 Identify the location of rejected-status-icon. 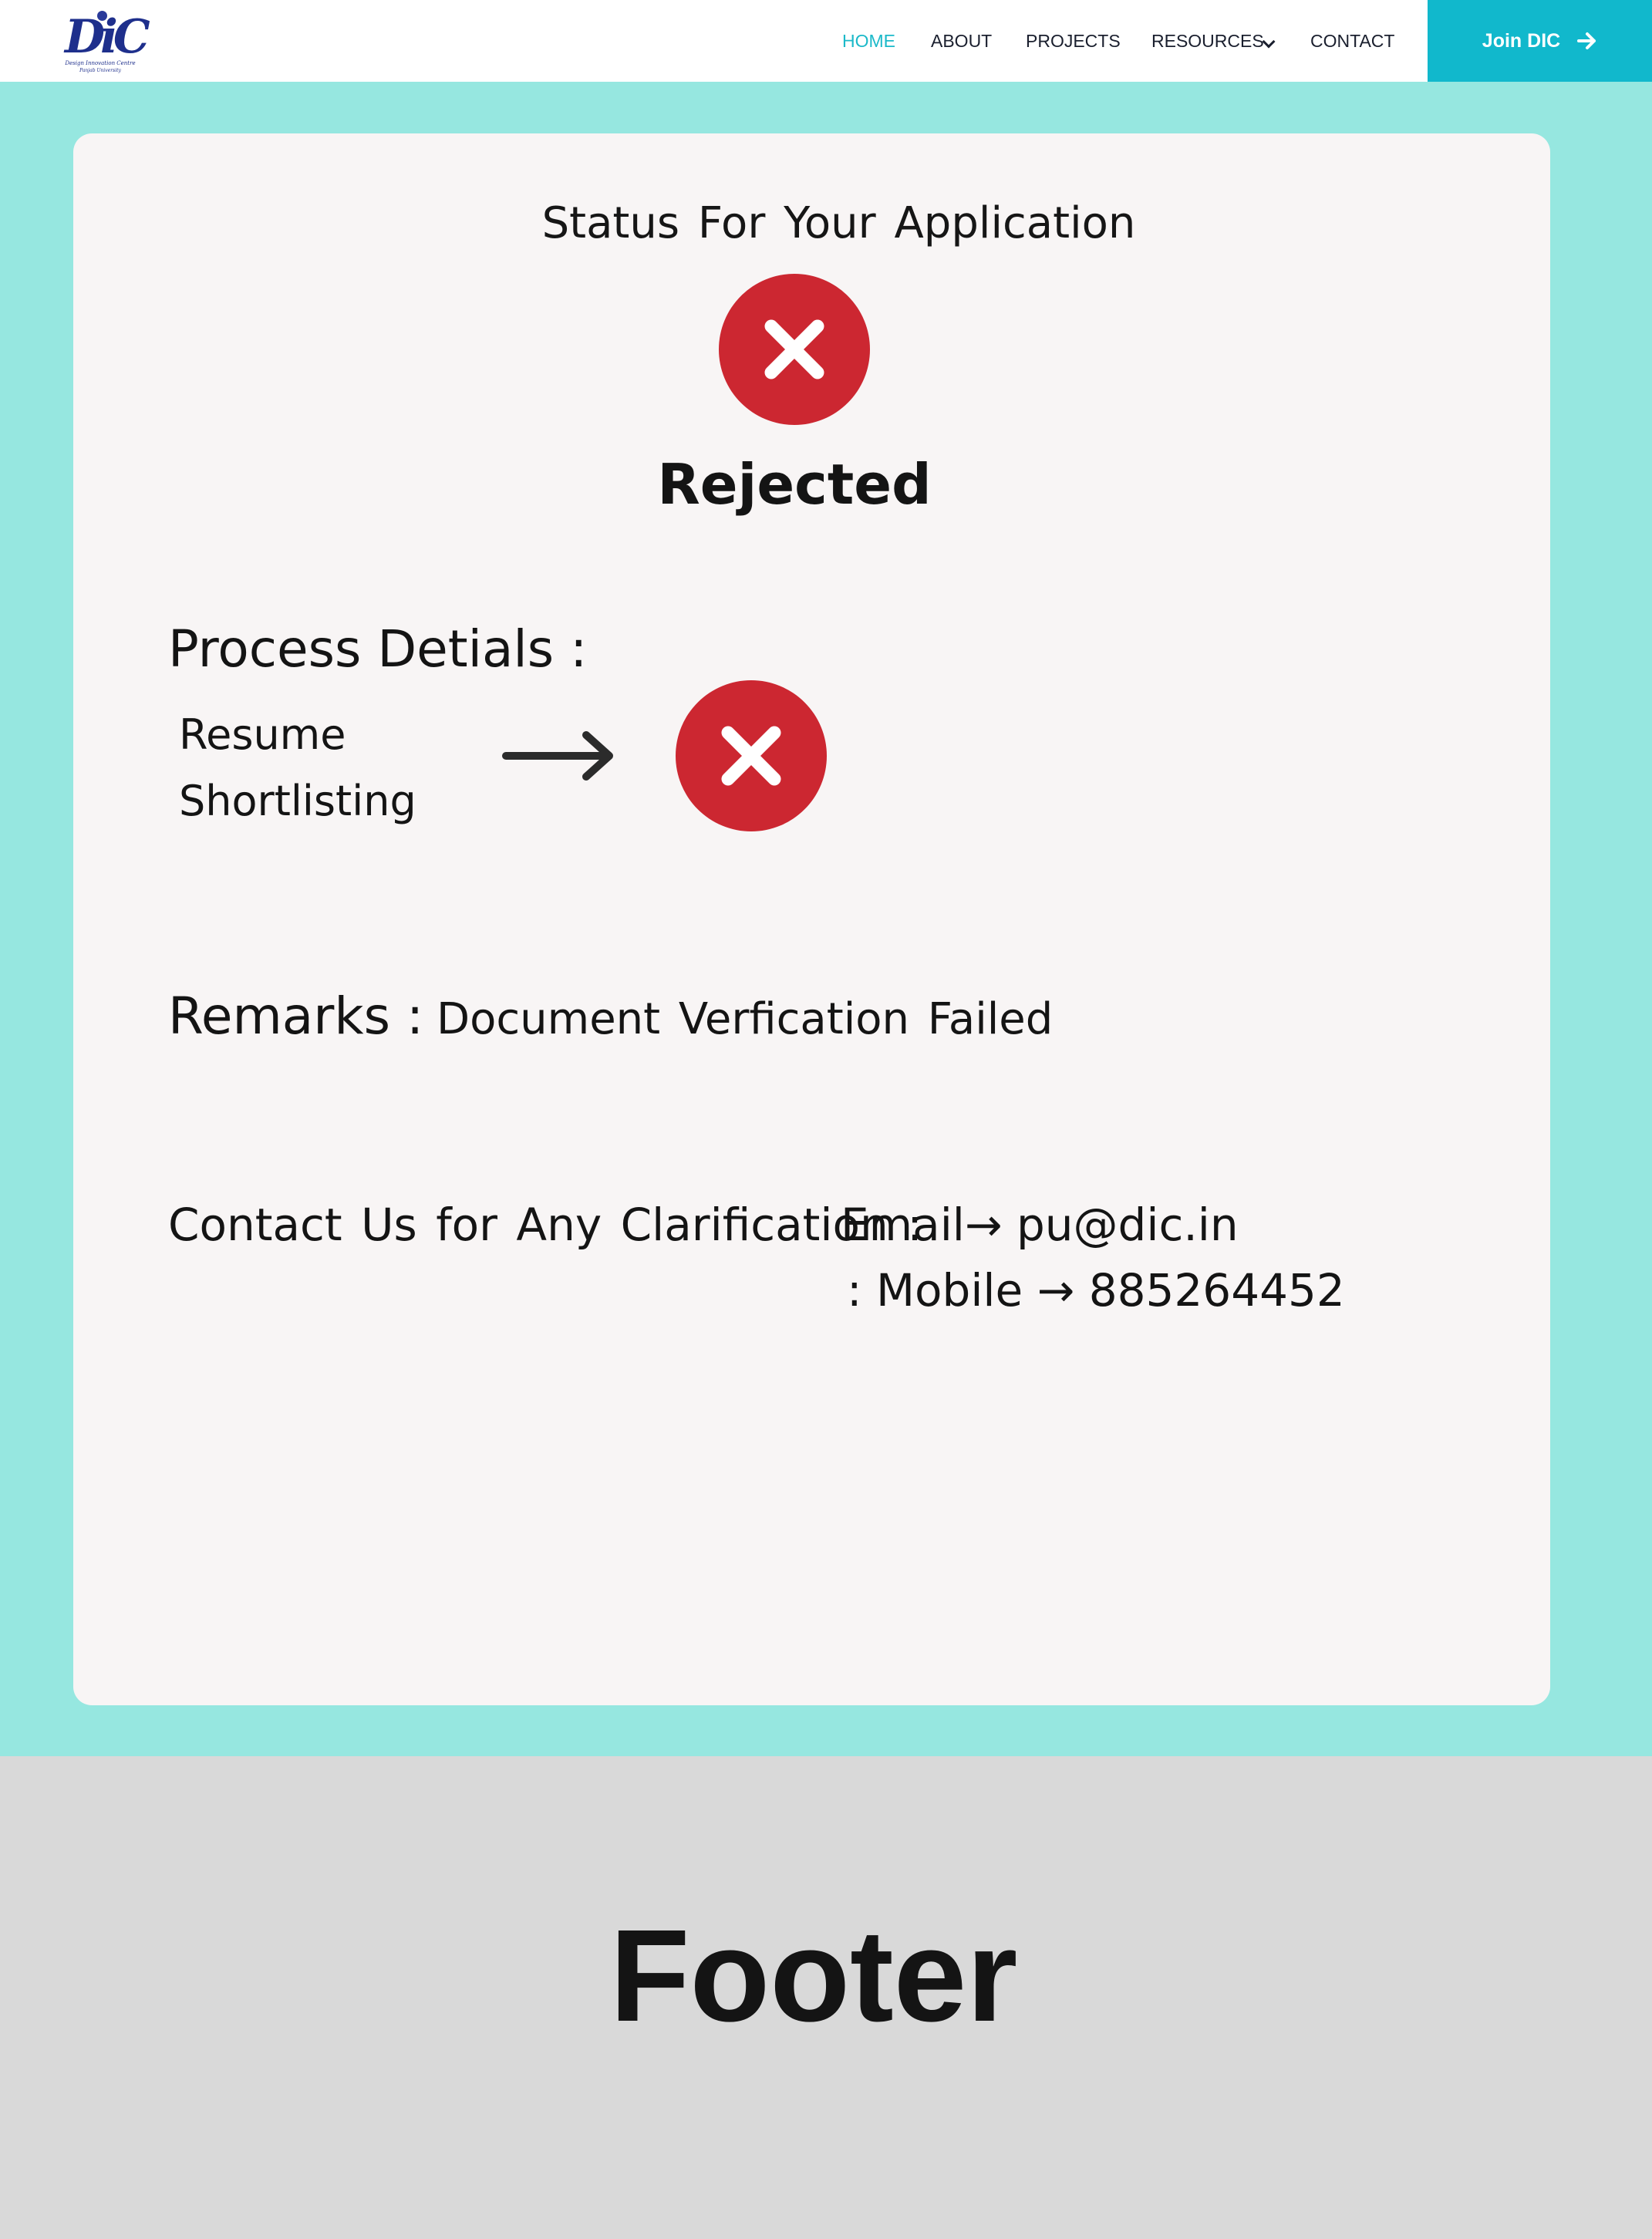
(795, 349).